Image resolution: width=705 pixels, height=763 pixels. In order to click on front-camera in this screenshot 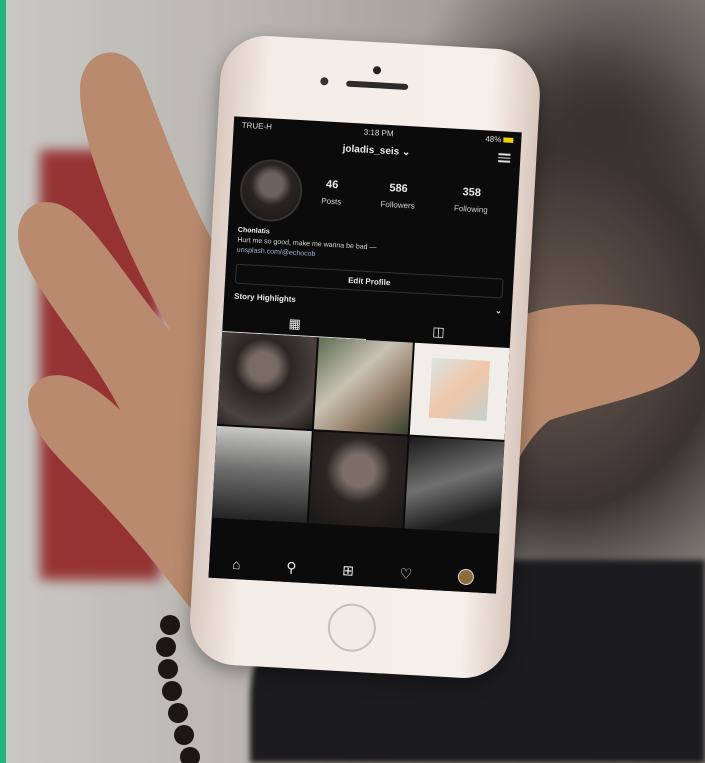, I will do `click(324, 81)`.